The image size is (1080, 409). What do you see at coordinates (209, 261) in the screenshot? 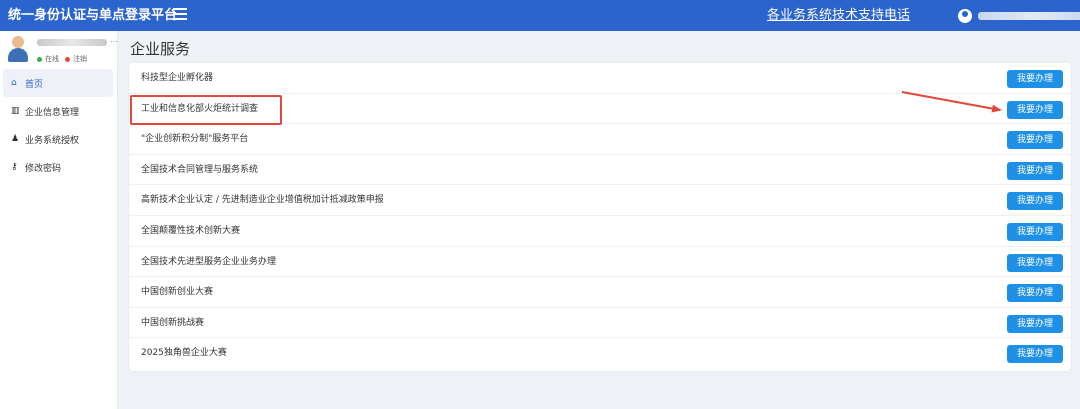
I see `service-name: 全国技术先进型服务企业业务办理` at bounding box center [209, 261].